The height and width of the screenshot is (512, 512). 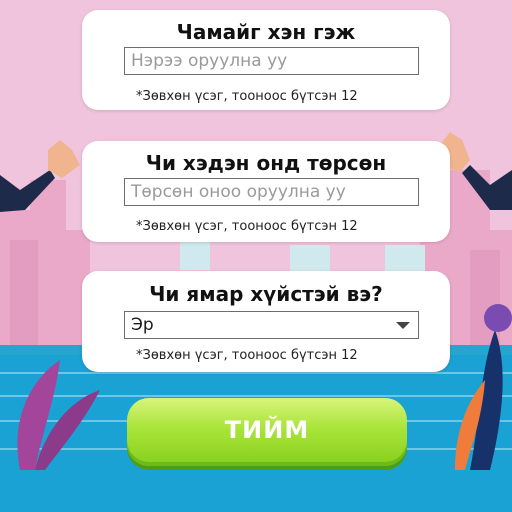 What do you see at coordinates (271, 325) in the screenshot?
I see `gender-select: Эр` at bounding box center [271, 325].